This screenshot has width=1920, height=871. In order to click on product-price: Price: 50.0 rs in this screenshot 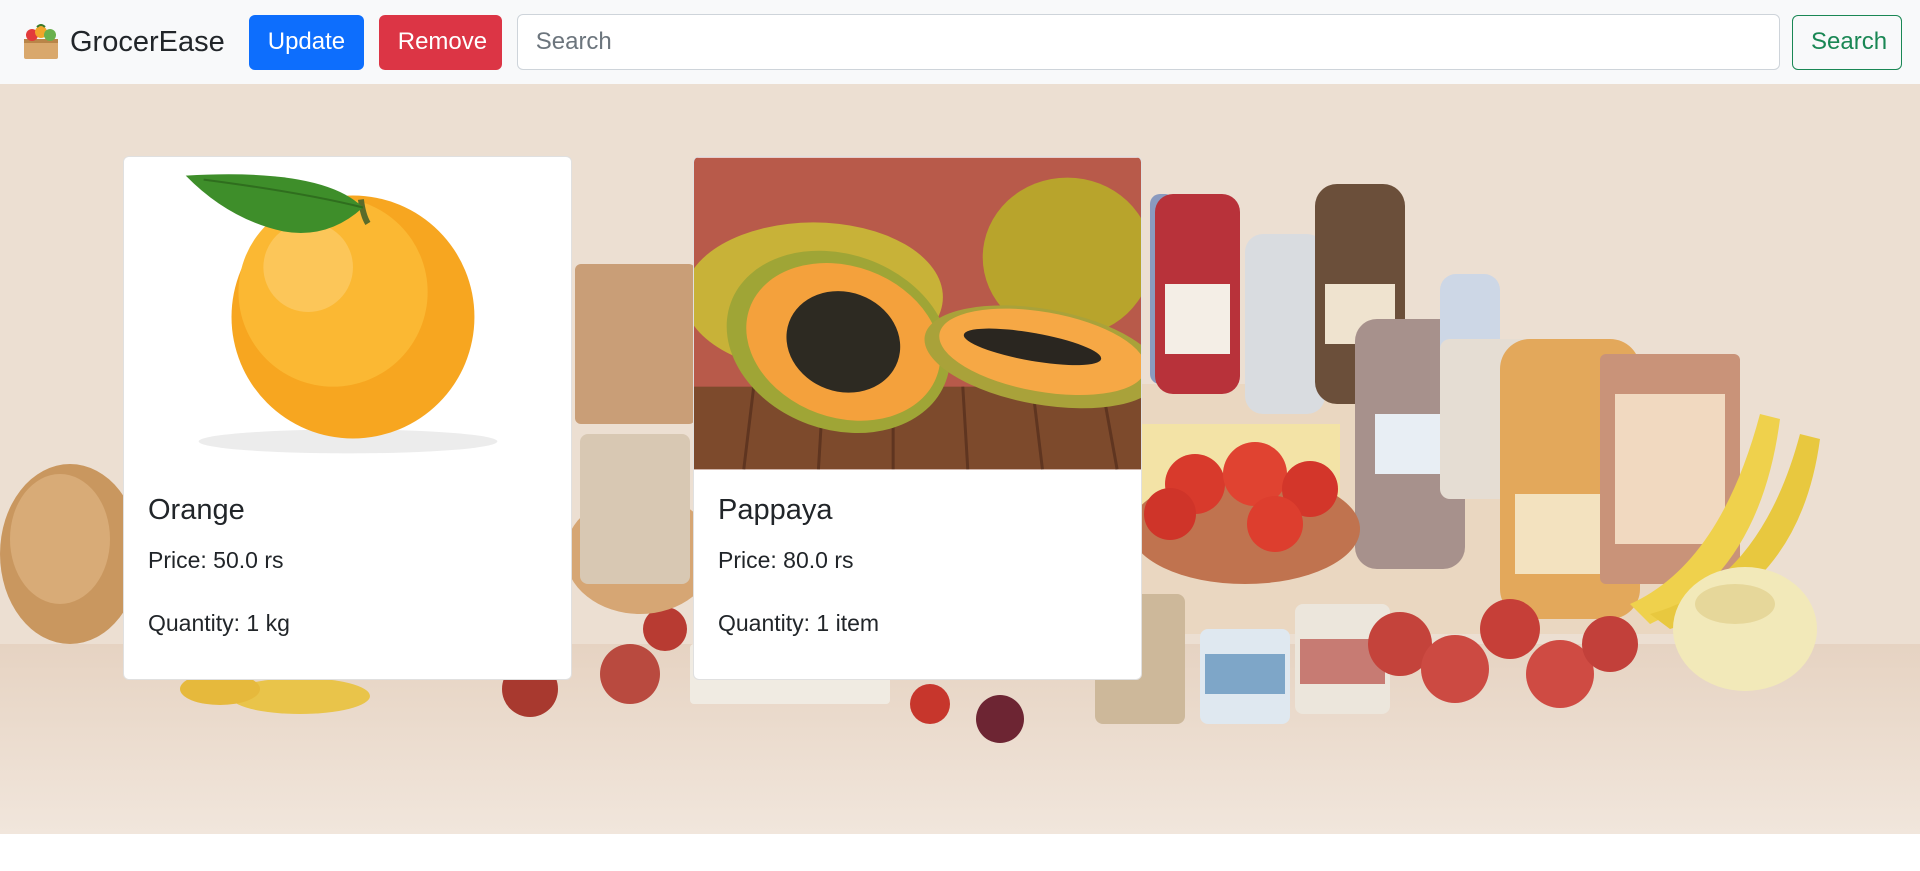, I will do `click(216, 560)`.